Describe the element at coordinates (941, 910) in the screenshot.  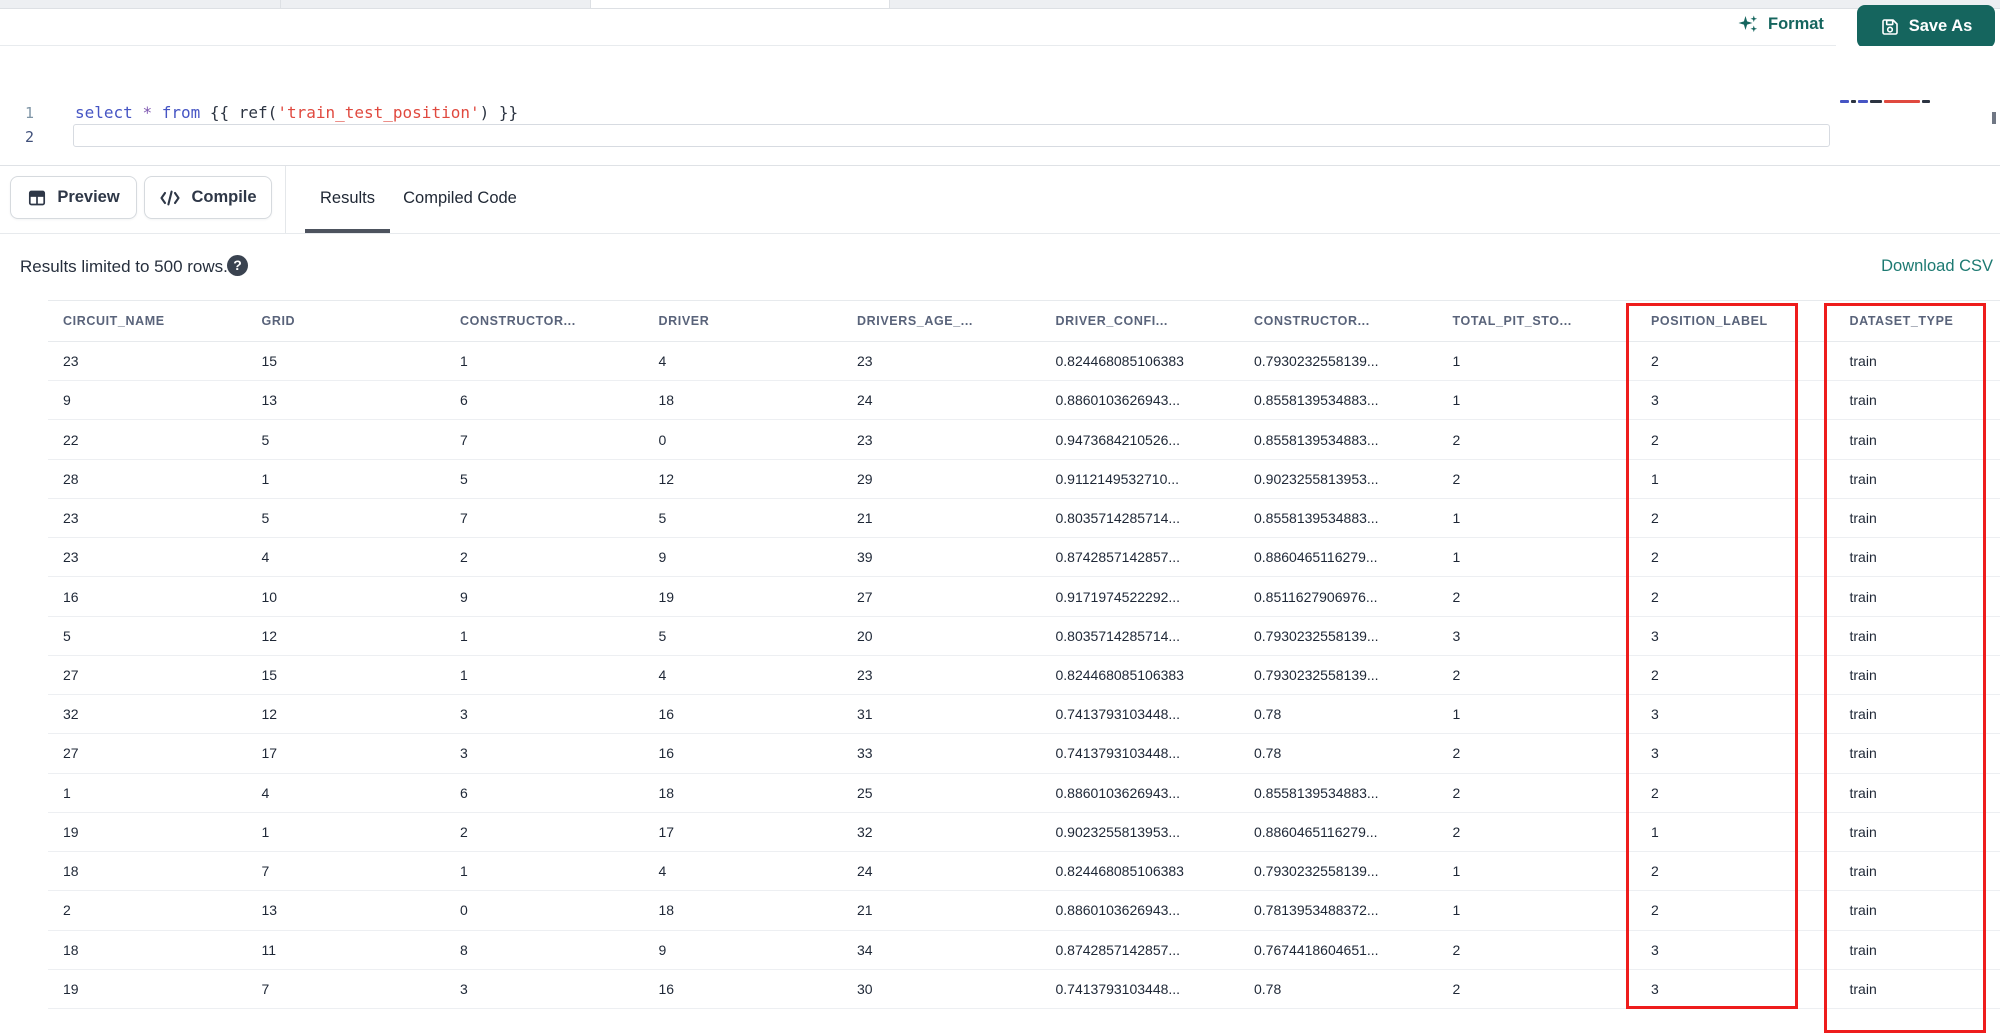
I see `table-cell: 21` at that location.